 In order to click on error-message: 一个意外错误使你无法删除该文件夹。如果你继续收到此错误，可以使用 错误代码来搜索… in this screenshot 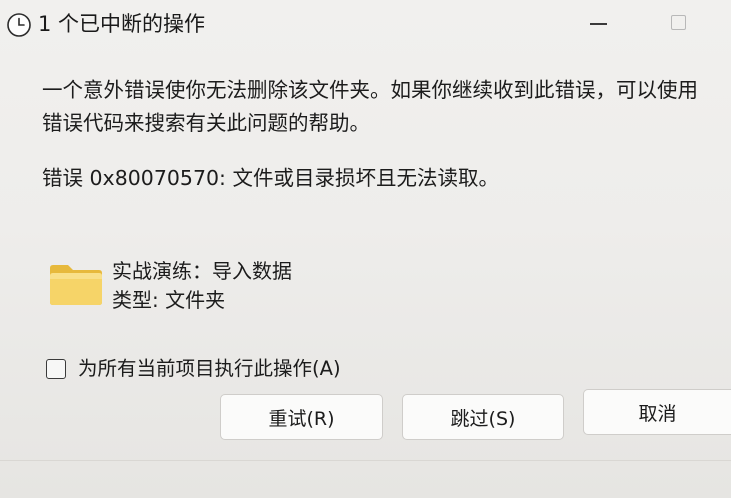, I will do `click(386, 107)`.